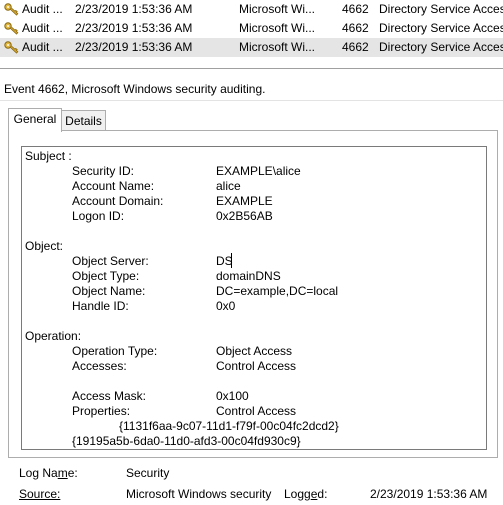 The height and width of the screenshot is (505, 503). What do you see at coordinates (72, 473) in the screenshot?
I see `log-name-label-post: e:` at bounding box center [72, 473].